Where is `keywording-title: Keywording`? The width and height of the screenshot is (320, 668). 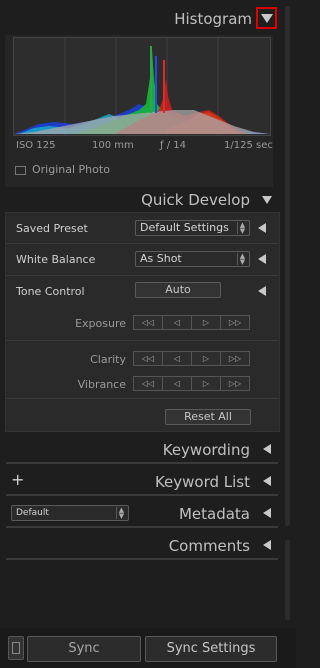 keywording-title: Keywording is located at coordinates (206, 450).